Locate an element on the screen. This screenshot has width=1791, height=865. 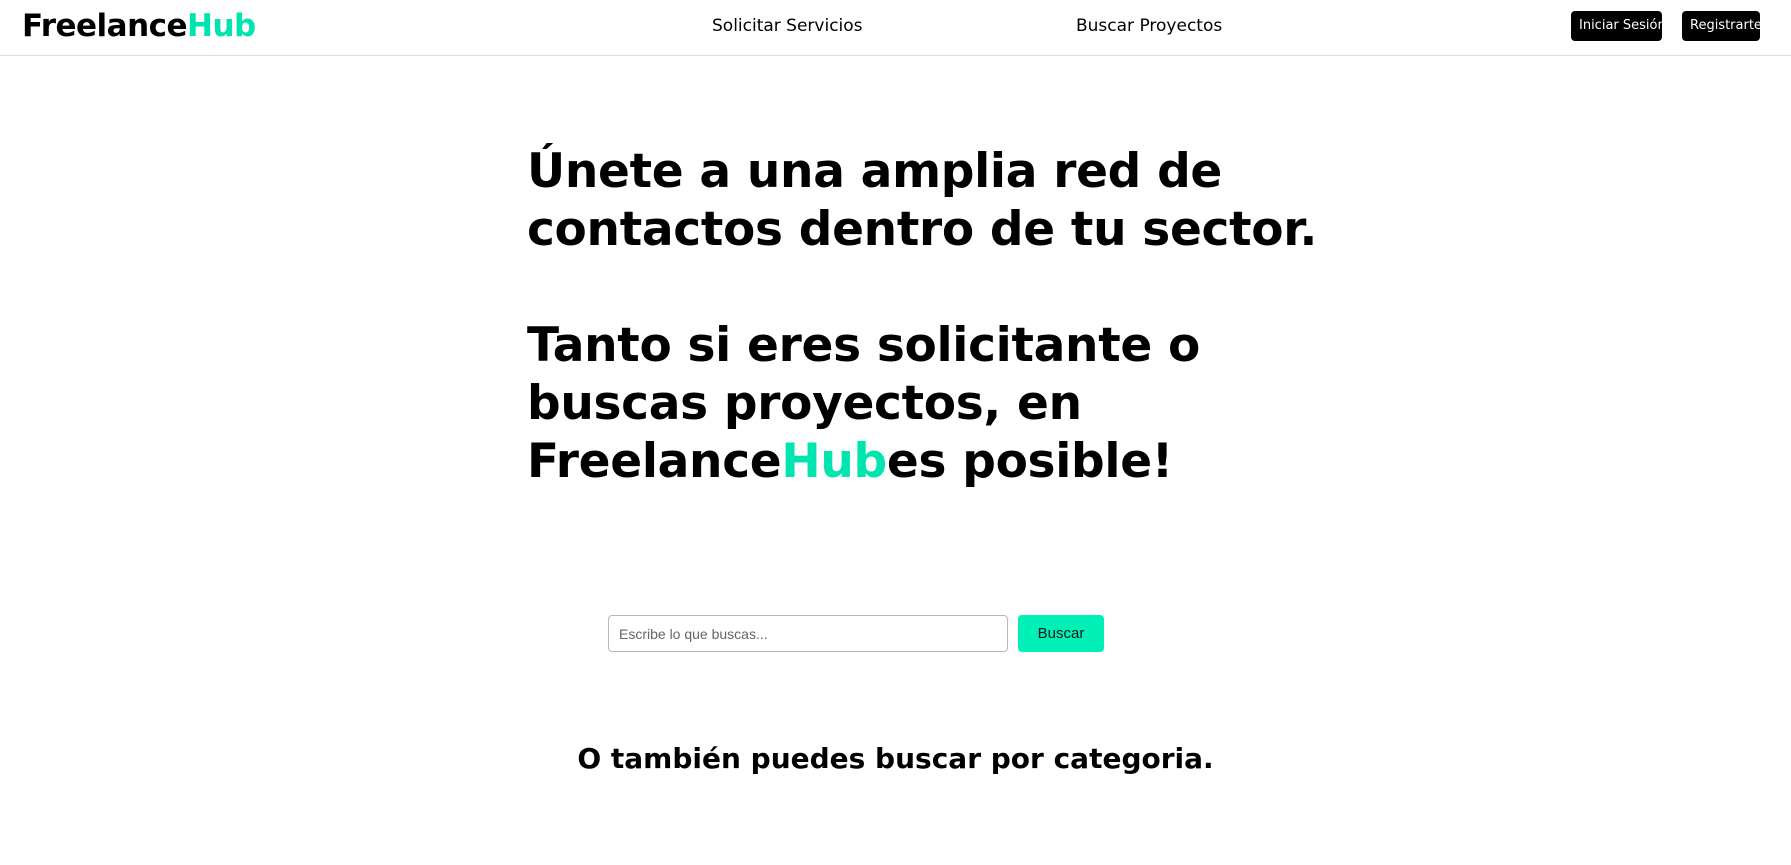
search-button: Buscar is located at coordinates (1061, 633).